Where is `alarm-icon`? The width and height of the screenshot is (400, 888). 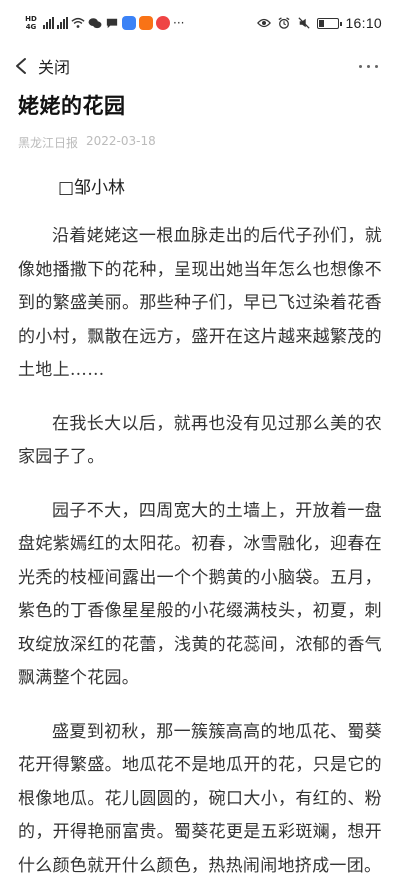
alarm-icon is located at coordinates (284, 23).